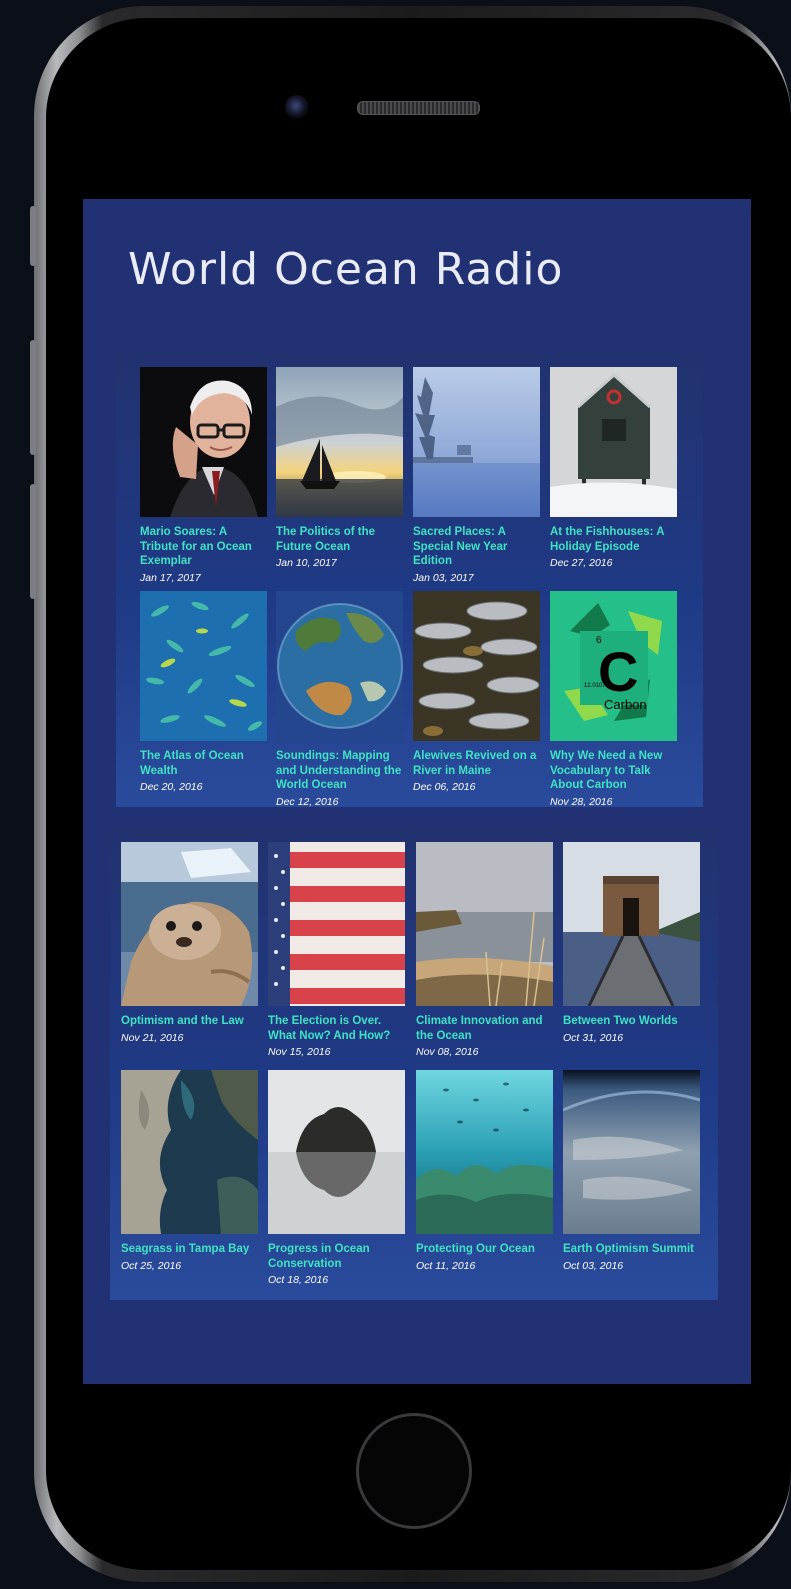 Image resolution: width=791 pixels, height=1589 pixels. Describe the element at coordinates (336, 1028) in the screenshot. I see `episode-title: The Election is Over. What Now? And How?` at that location.